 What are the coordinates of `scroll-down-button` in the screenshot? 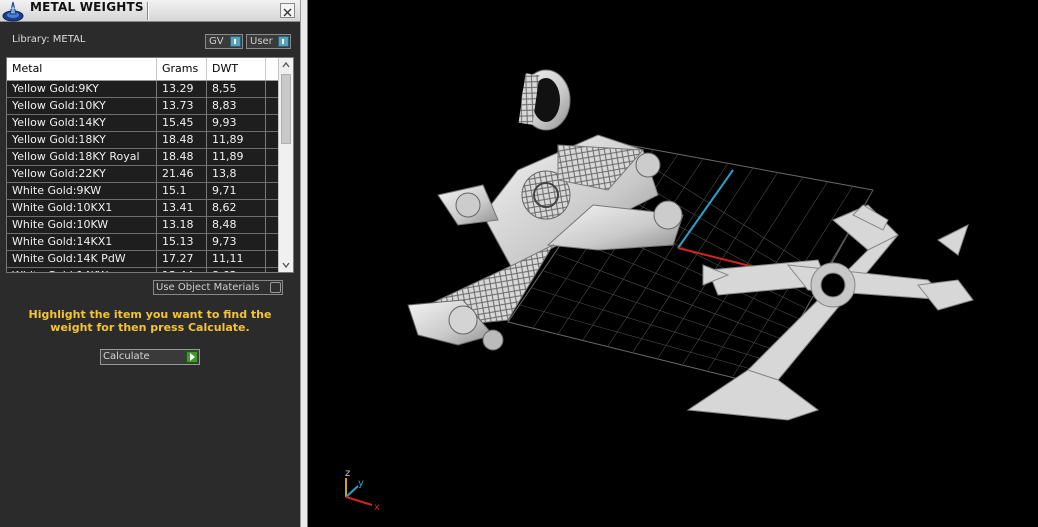 It's located at (286, 265).